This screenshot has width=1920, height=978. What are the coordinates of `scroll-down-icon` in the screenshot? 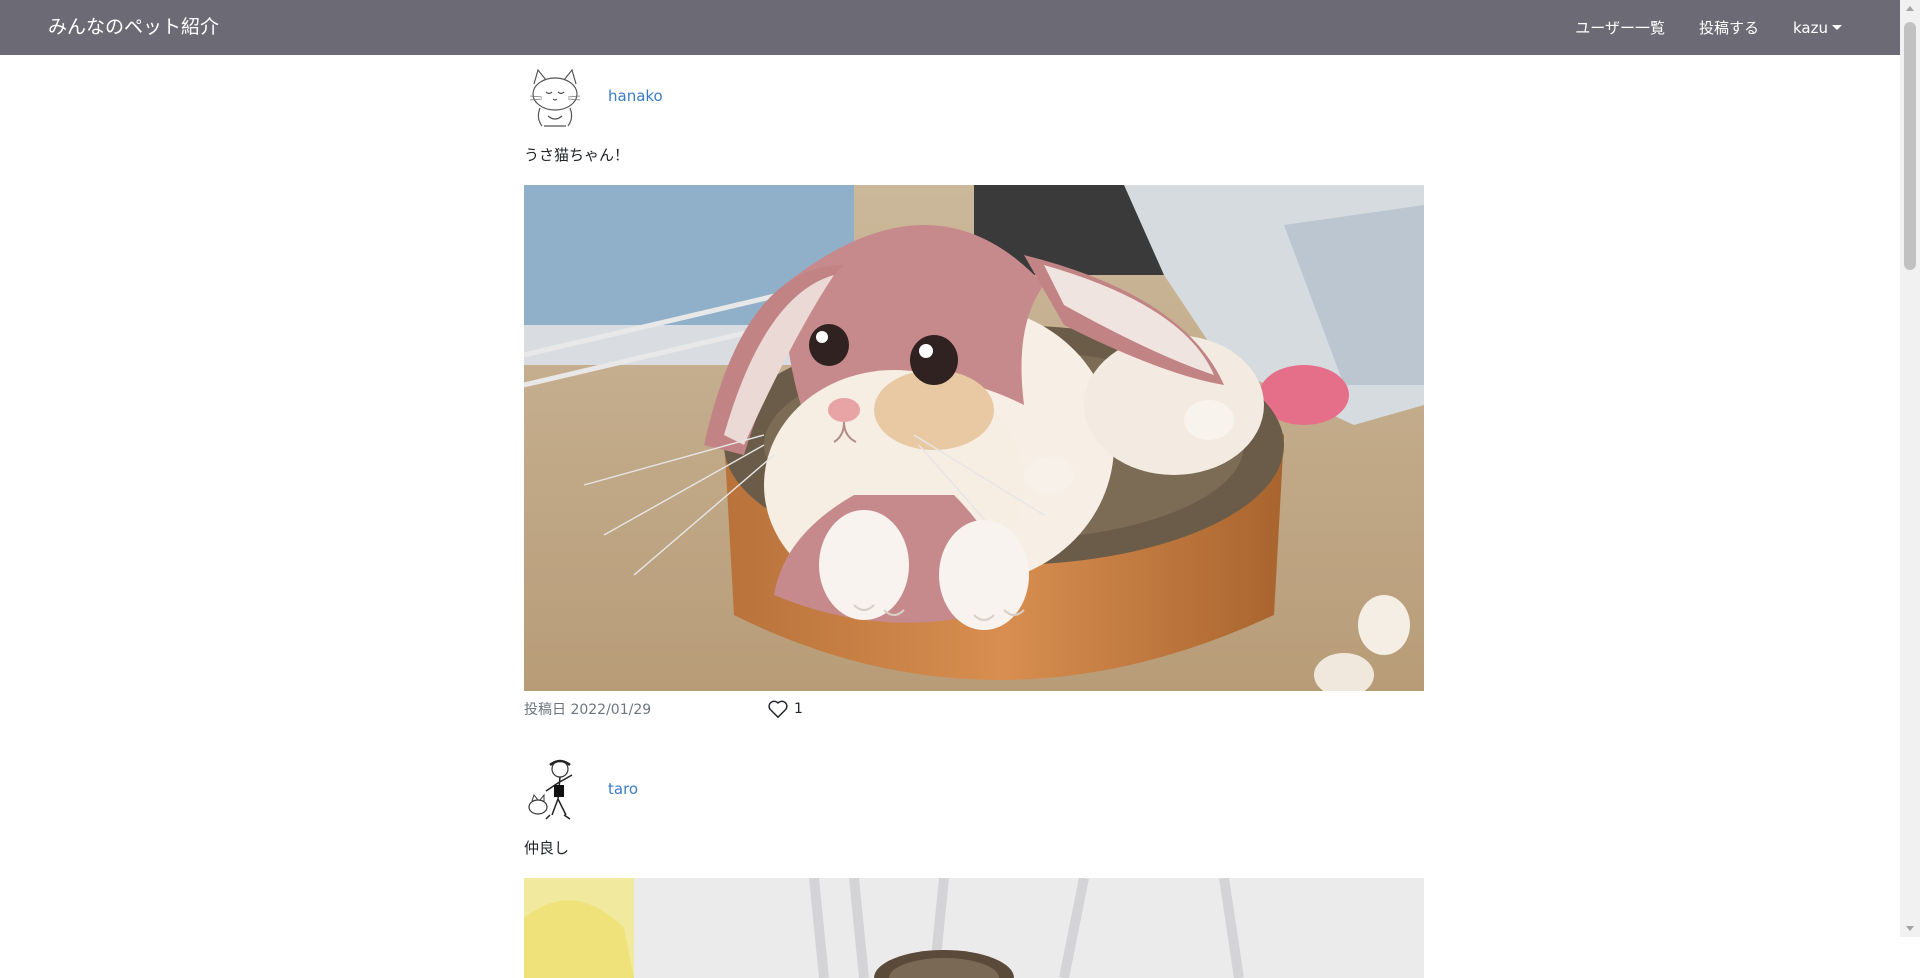 It's located at (1910, 928).